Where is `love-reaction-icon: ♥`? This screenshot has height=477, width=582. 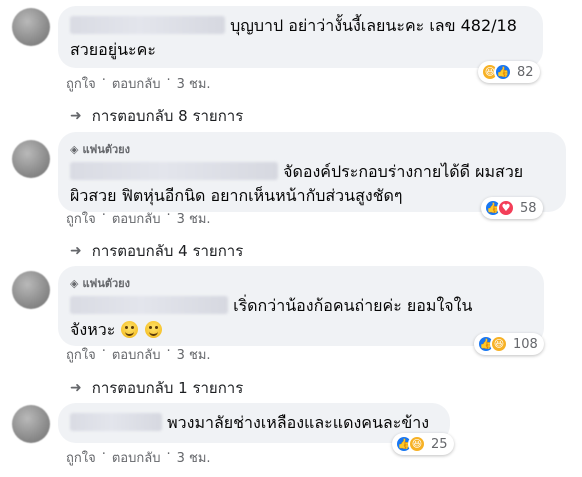
love-reaction-icon: ♥ is located at coordinates (506, 208).